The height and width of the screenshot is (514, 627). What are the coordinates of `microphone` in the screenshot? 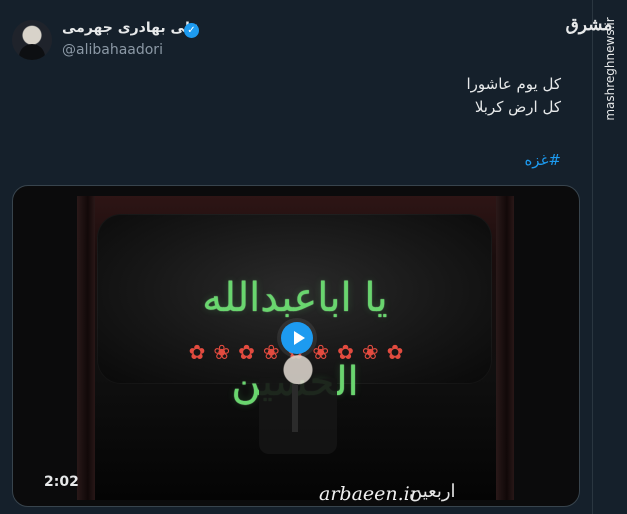 It's located at (295, 408).